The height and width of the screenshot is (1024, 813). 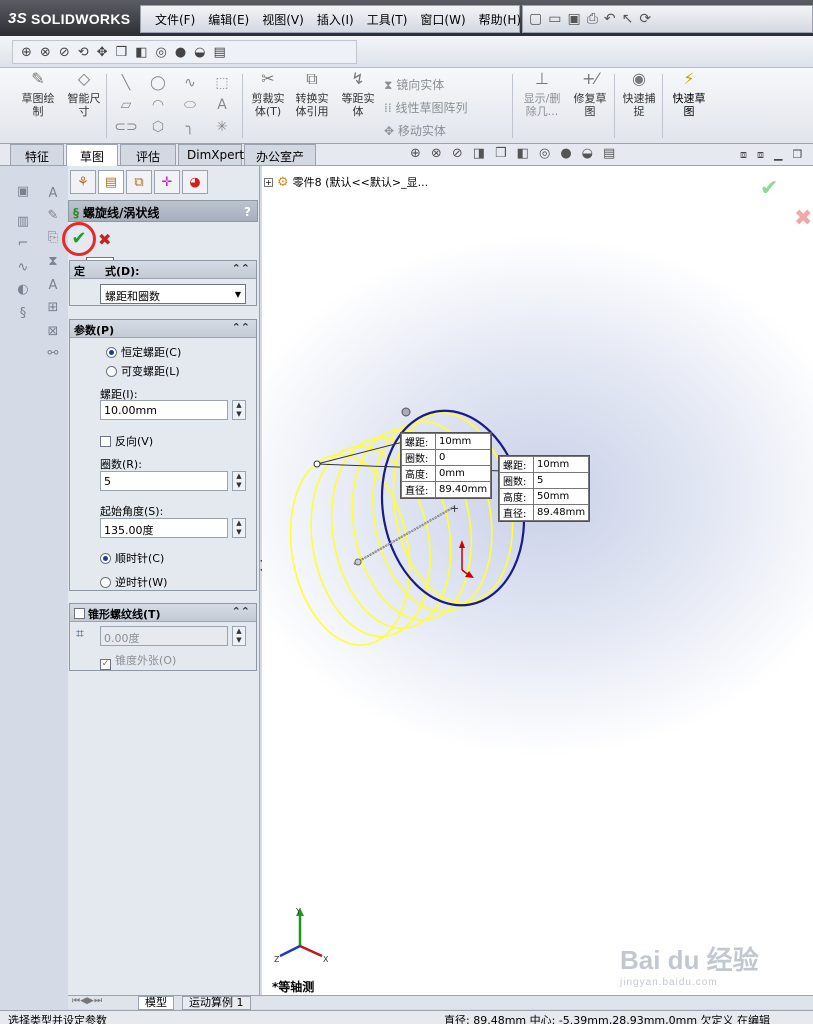 What do you see at coordinates (358, 562) in the screenshot?
I see `axis-end-point` at bounding box center [358, 562].